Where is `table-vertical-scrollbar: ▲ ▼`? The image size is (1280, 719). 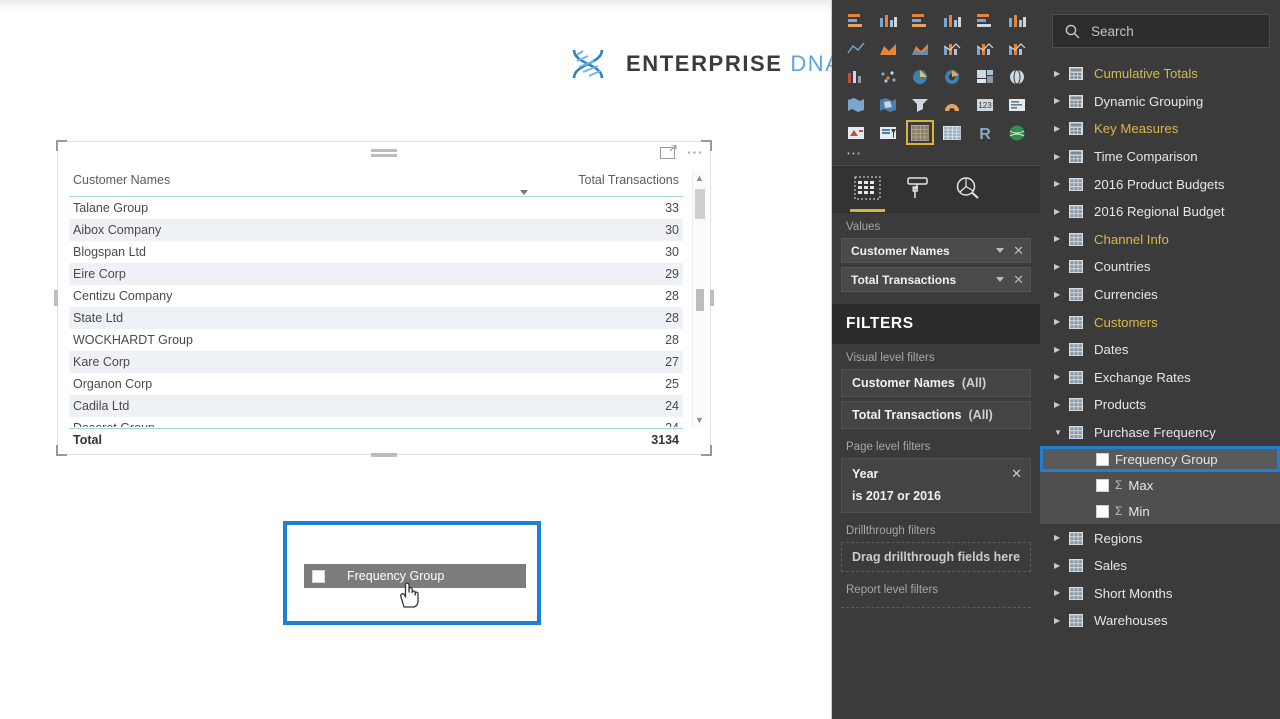 table-vertical-scrollbar: ▲ ▼ is located at coordinates (698, 299).